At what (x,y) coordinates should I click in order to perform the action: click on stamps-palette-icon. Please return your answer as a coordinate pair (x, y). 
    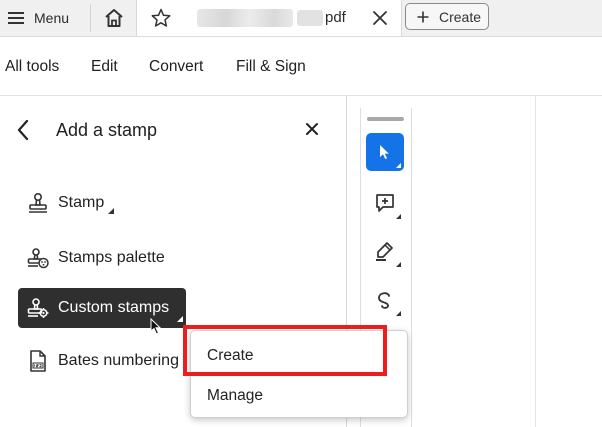
    Looking at the image, I should click on (38, 258).